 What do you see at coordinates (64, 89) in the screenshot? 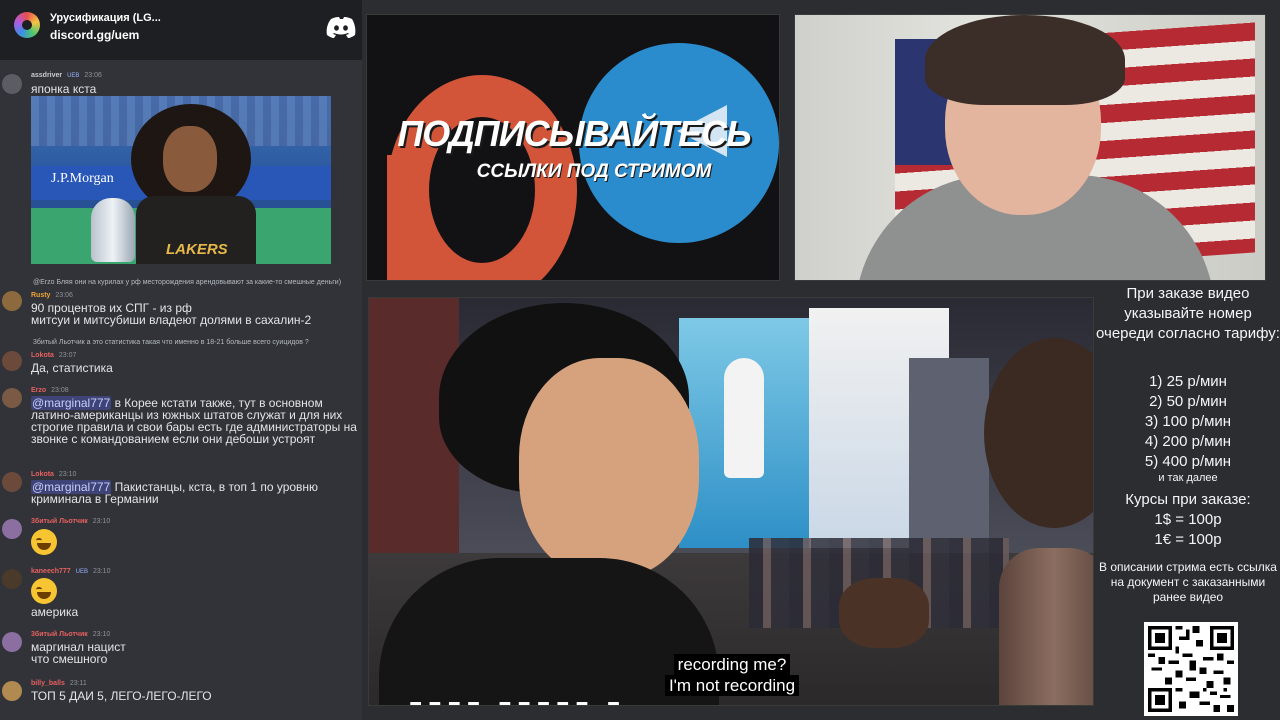
I see `message-text: японка кста` at bounding box center [64, 89].